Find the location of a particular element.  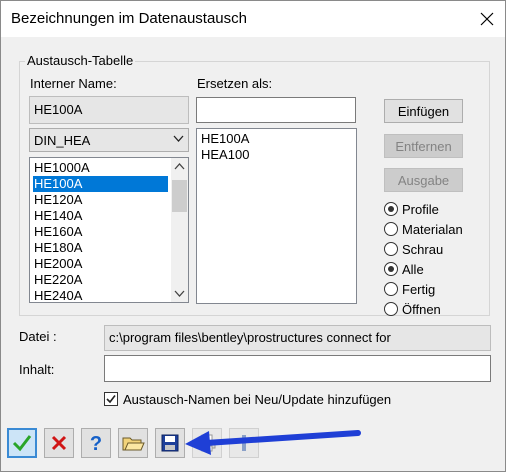

checkmark-icon is located at coordinates (111, 399).